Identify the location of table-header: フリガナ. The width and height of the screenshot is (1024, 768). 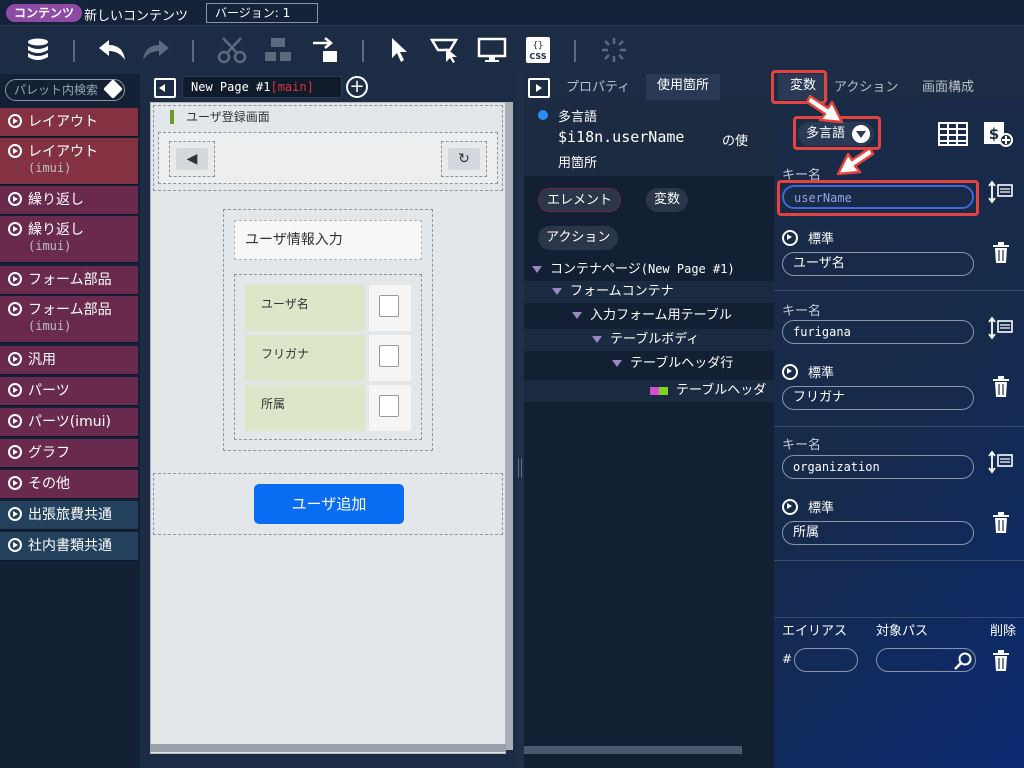
(305, 358).